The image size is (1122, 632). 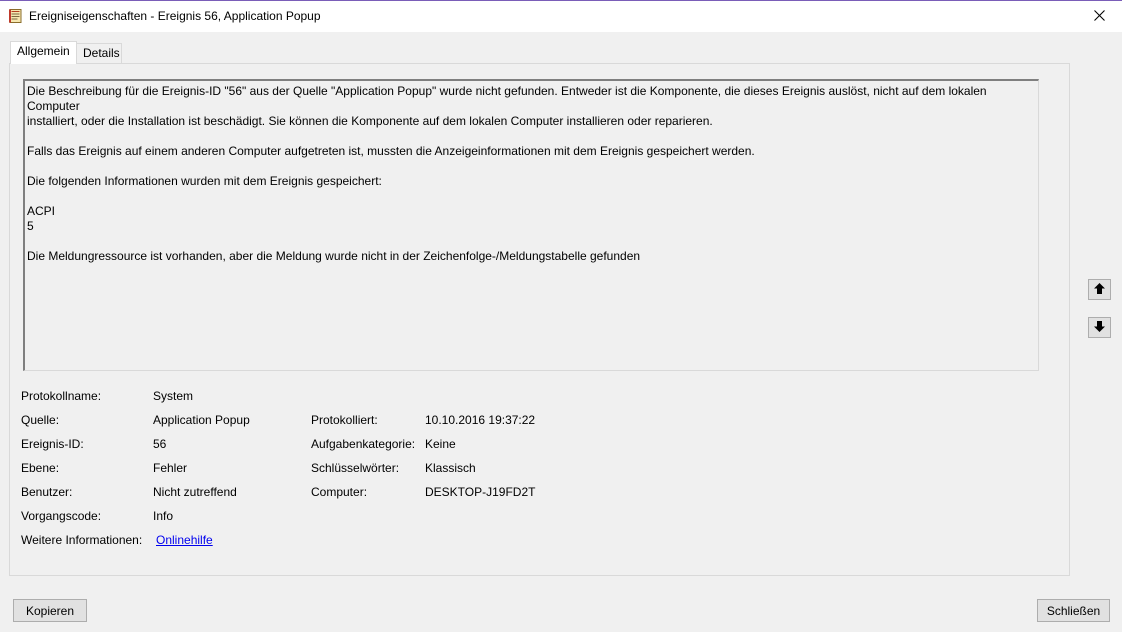 What do you see at coordinates (344, 420) in the screenshot?
I see `logged-label: Protokolliert:` at bounding box center [344, 420].